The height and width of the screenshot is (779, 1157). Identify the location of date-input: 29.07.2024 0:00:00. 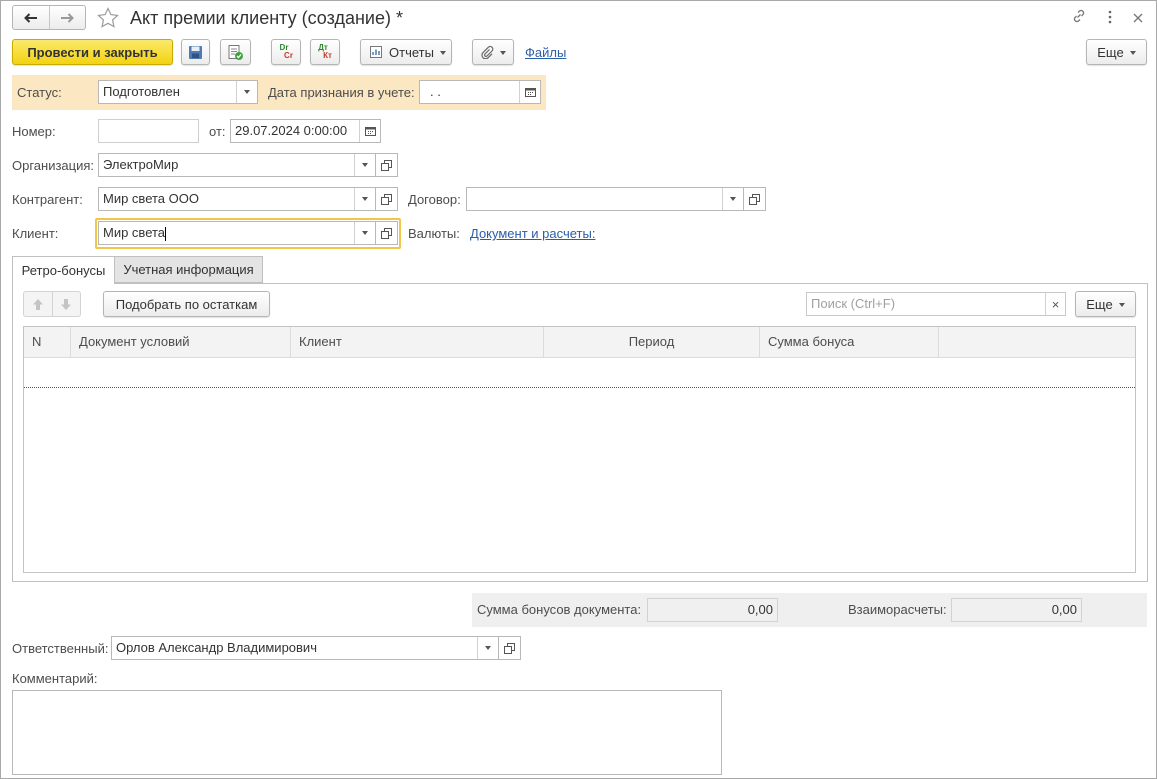
(305, 131).